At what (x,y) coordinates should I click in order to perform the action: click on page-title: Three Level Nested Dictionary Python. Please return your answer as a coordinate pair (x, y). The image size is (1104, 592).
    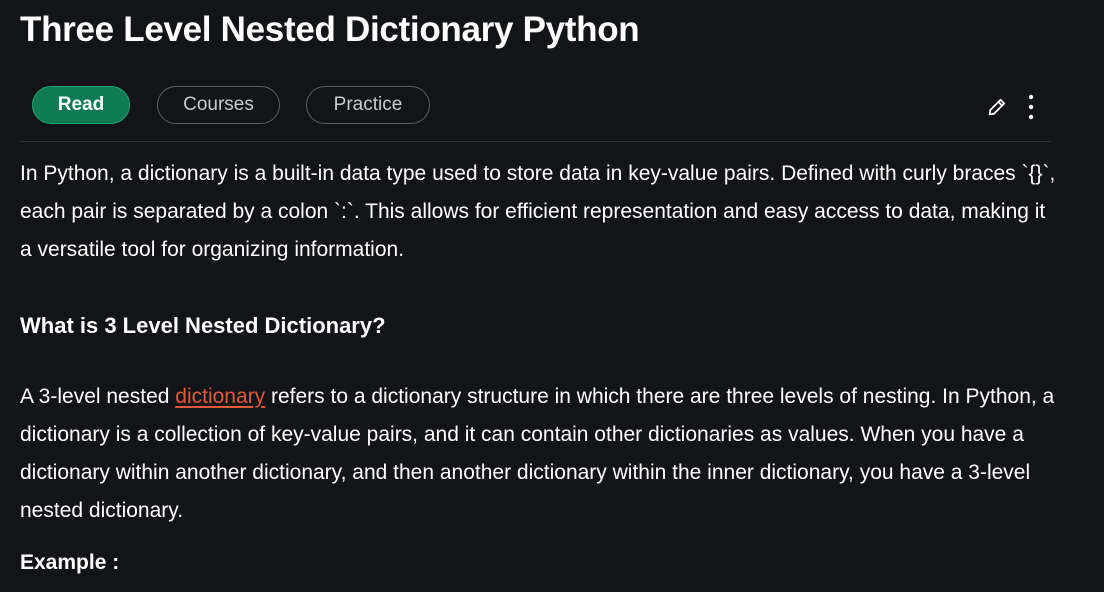
    Looking at the image, I should click on (330, 29).